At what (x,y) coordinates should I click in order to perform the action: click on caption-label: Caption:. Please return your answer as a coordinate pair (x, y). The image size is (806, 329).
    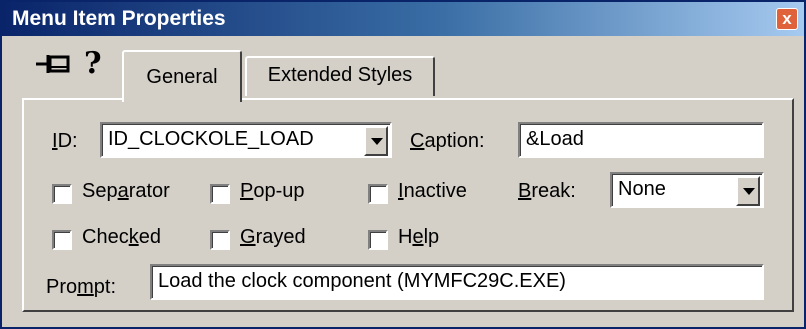
    Looking at the image, I should click on (447, 141).